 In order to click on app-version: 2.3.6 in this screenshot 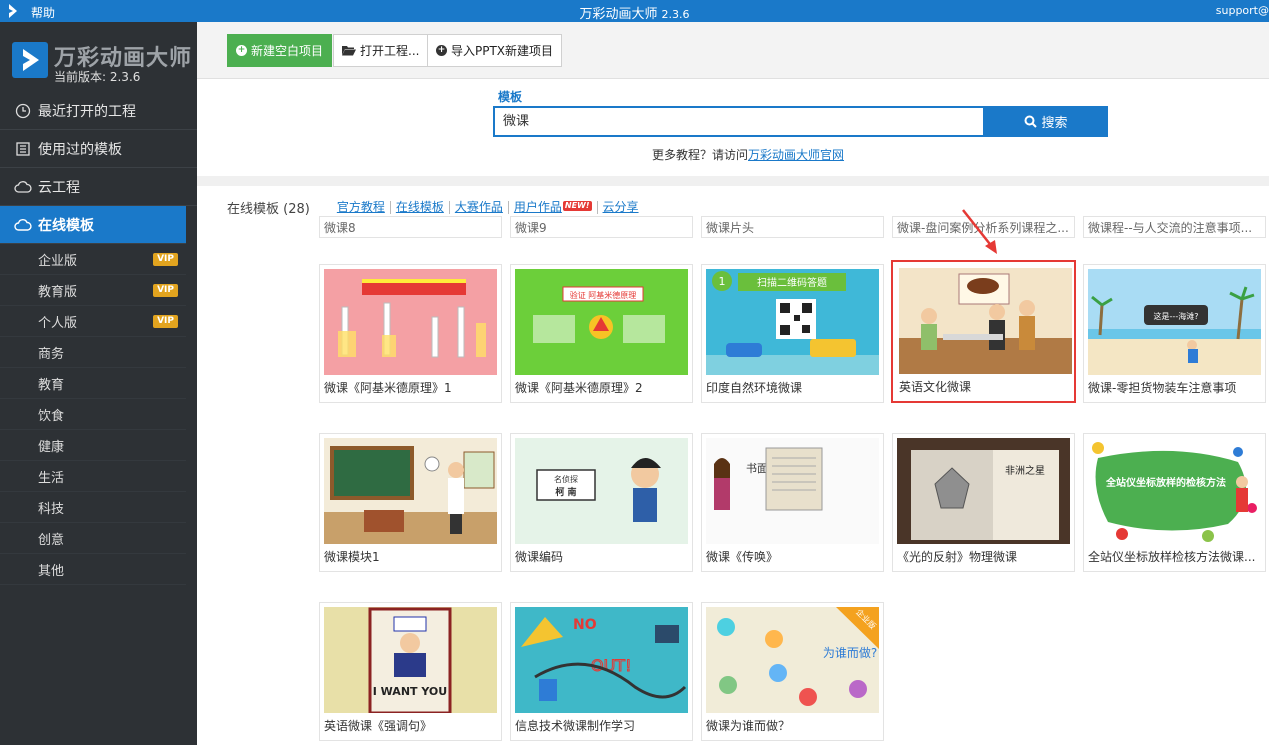, I will do `click(675, 14)`.